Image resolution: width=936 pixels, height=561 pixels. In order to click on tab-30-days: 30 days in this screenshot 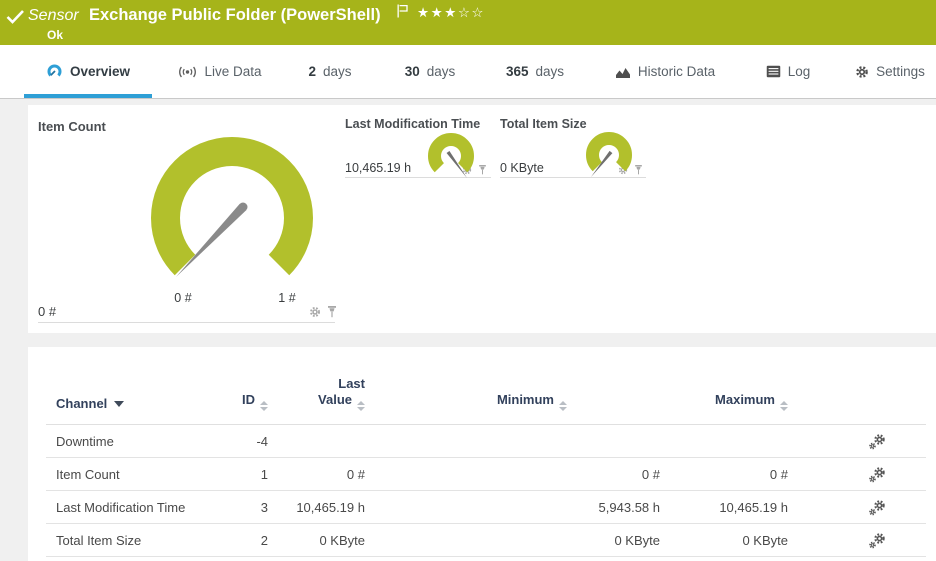, I will do `click(430, 71)`.